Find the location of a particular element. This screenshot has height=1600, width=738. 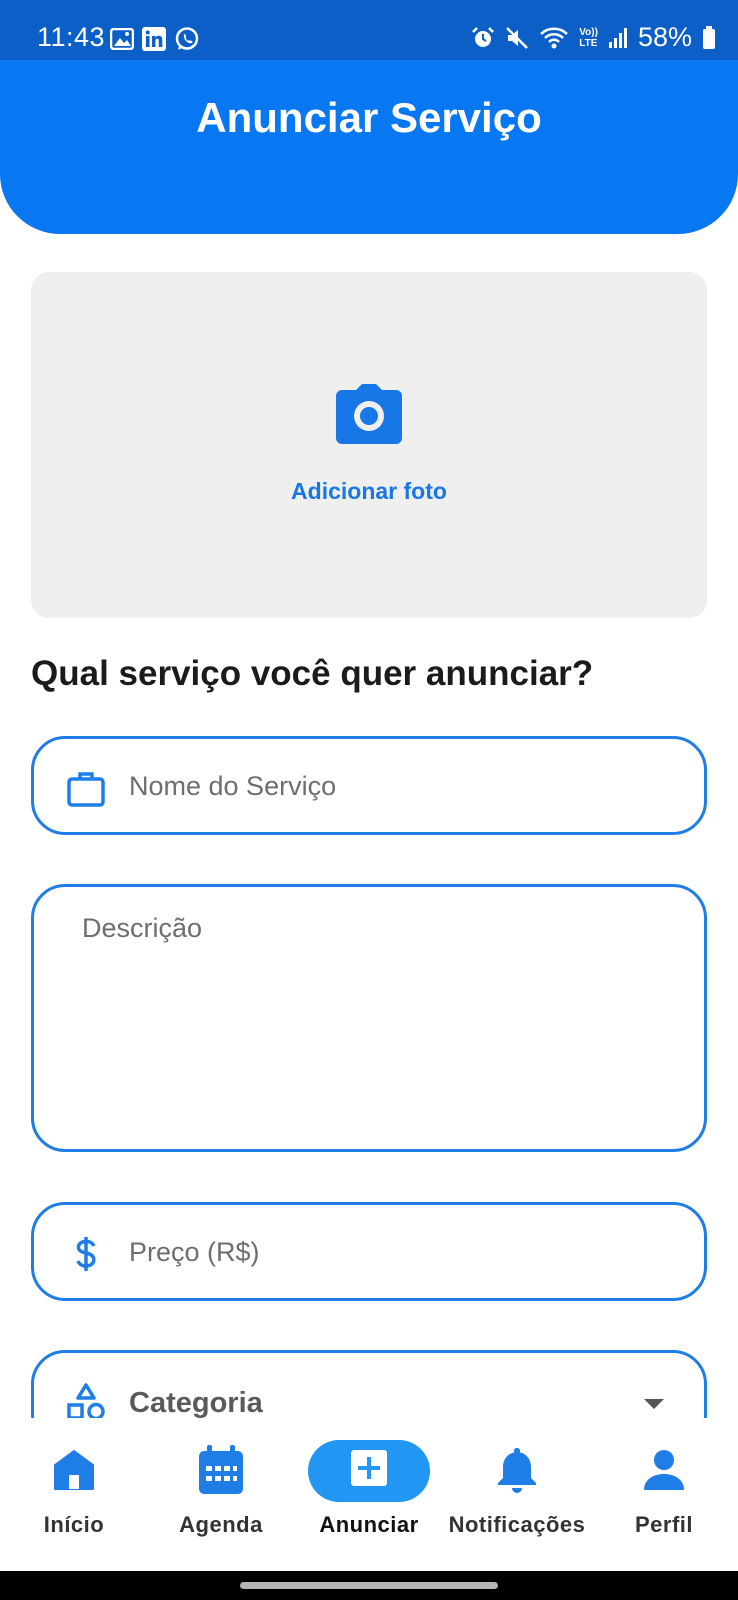

briefcase-icon is located at coordinates (86, 789).